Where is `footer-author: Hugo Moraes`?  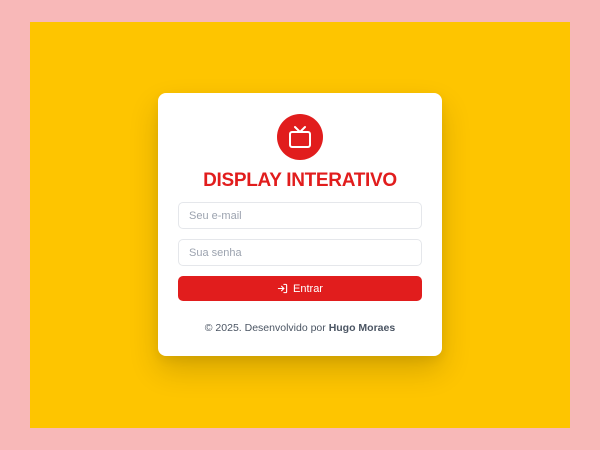 footer-author: Hugo Moraes is located at coordinates (362, 328).